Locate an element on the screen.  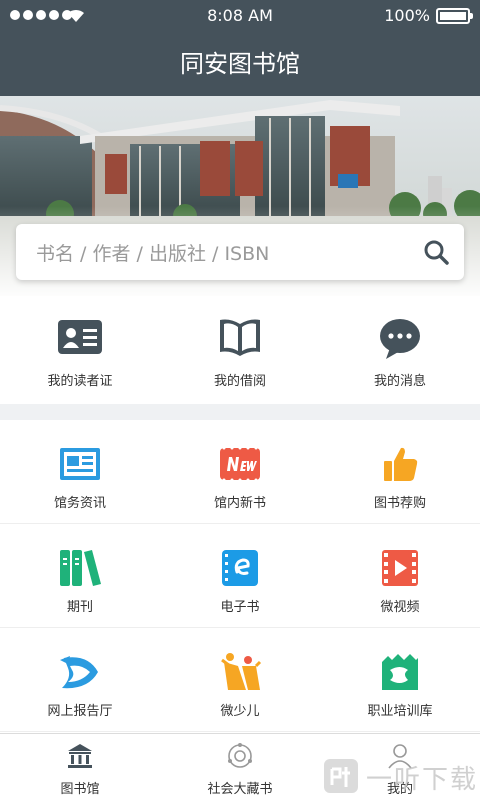
newspaper-icon is located at coordinates (80, 464).